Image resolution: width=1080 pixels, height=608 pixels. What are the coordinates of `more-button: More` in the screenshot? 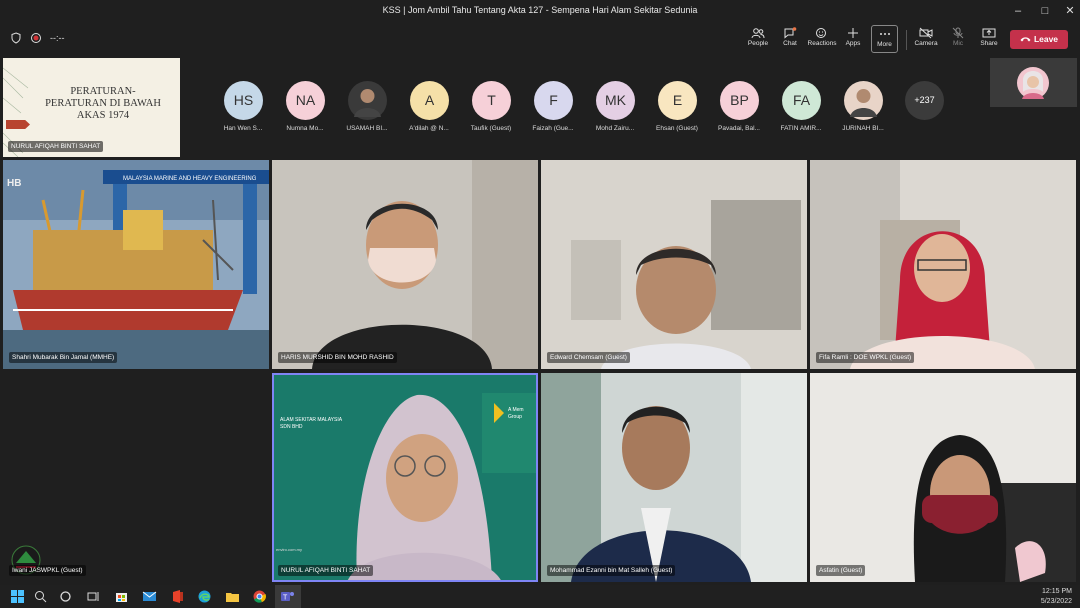 It's located at (884, 39).